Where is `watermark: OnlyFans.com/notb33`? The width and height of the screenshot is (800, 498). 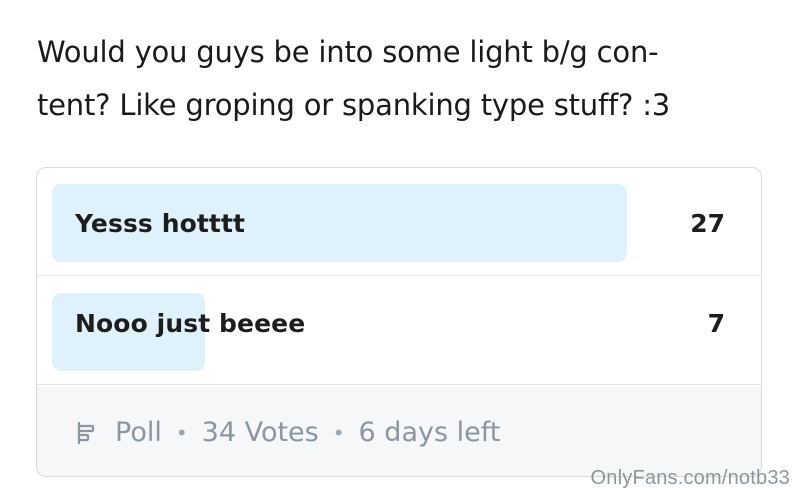
watermark: OnlyFans.com/notb33 is located at coordinates (690, 478).